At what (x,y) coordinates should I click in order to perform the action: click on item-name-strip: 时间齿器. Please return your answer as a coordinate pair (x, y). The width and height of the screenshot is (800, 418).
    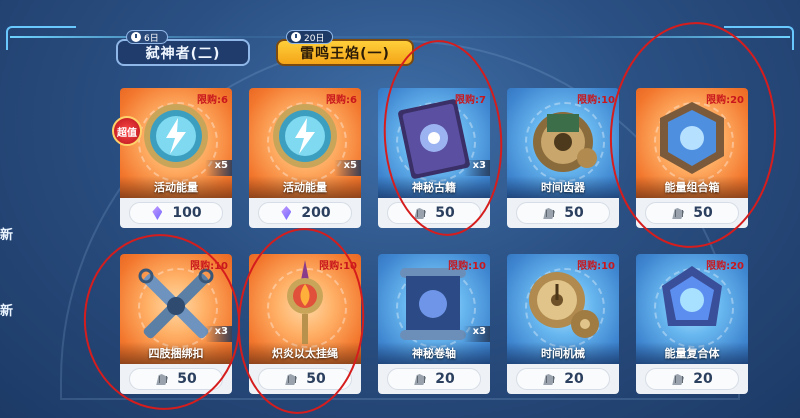
    Looking at the image, I should click on (563, 187).